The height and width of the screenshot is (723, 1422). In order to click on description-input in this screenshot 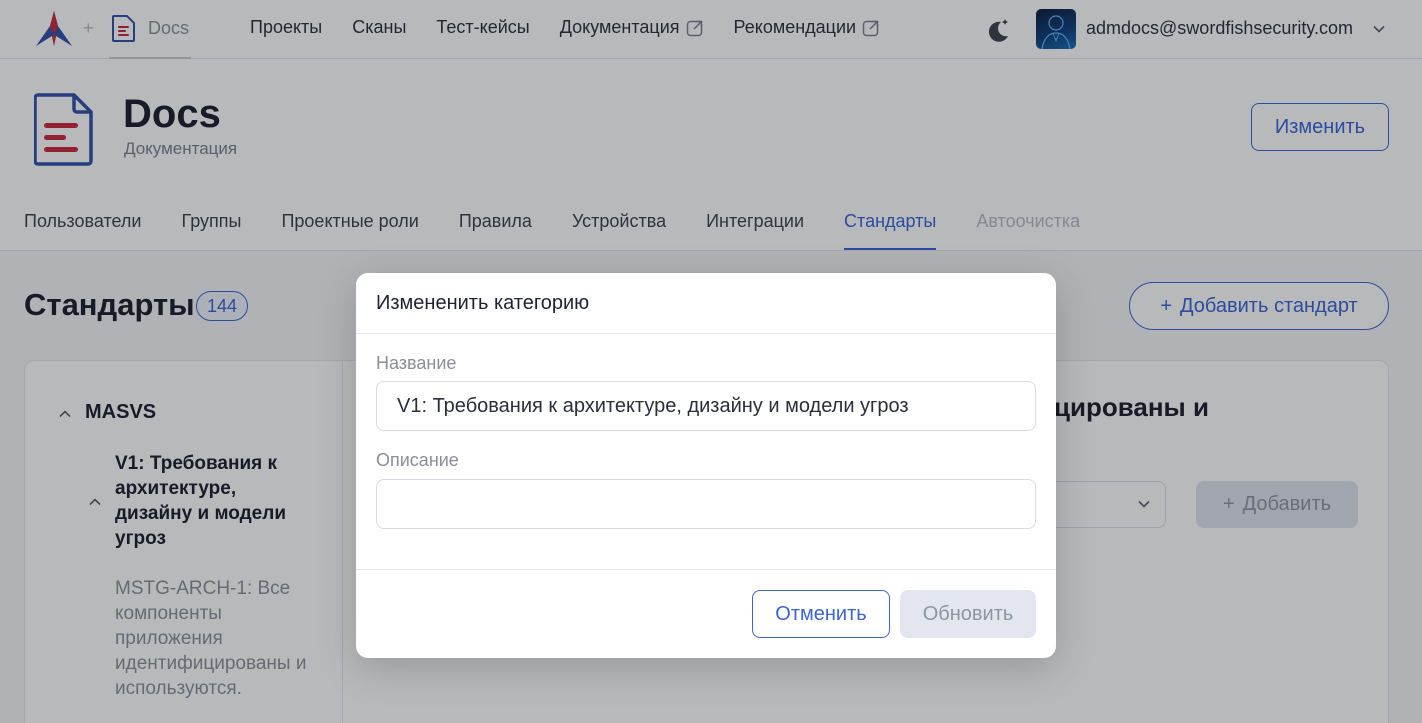, I will do `click(706, 504)`.